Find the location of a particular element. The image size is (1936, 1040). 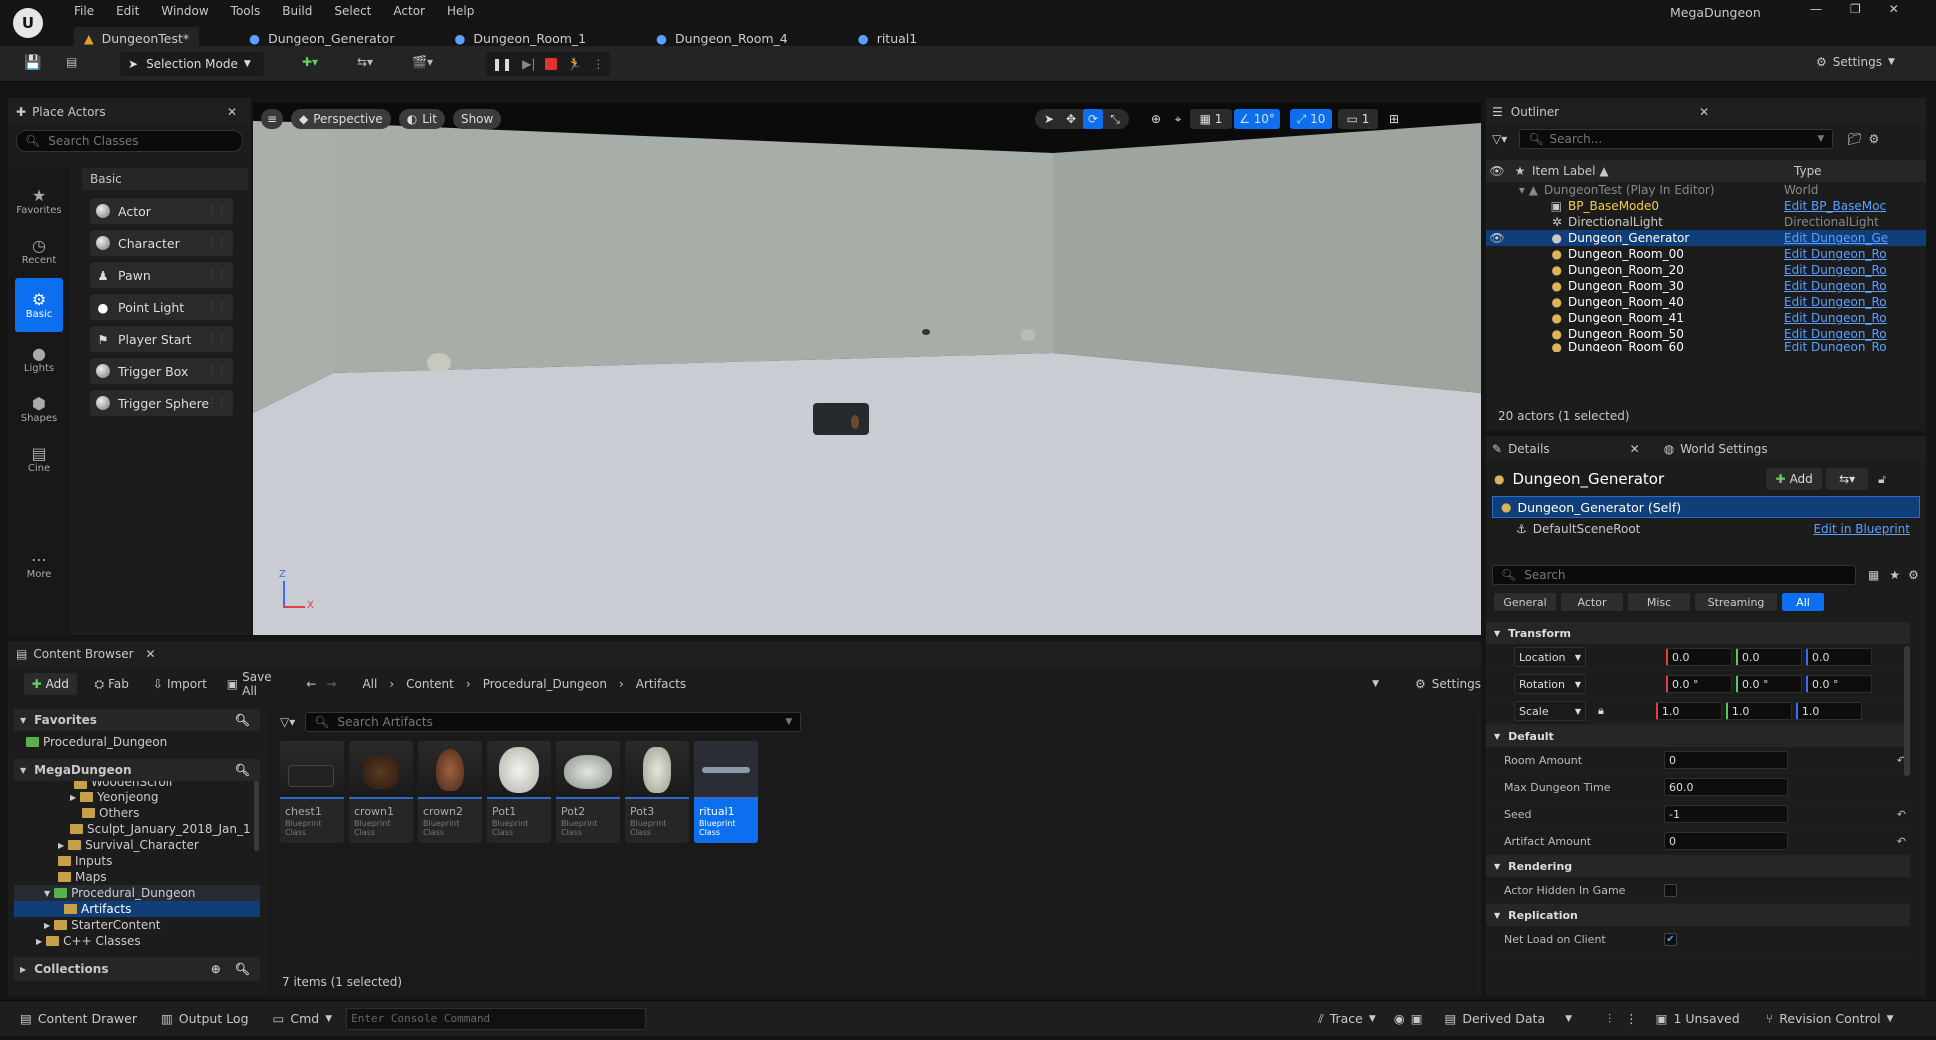

network-icon: ⫶ is located at coordinates (1609, 1019).